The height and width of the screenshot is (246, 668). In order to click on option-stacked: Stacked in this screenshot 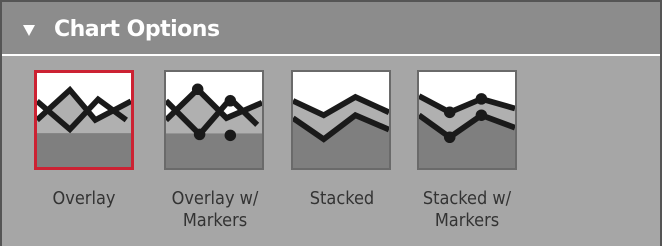, I will do `click(328, 155)`.